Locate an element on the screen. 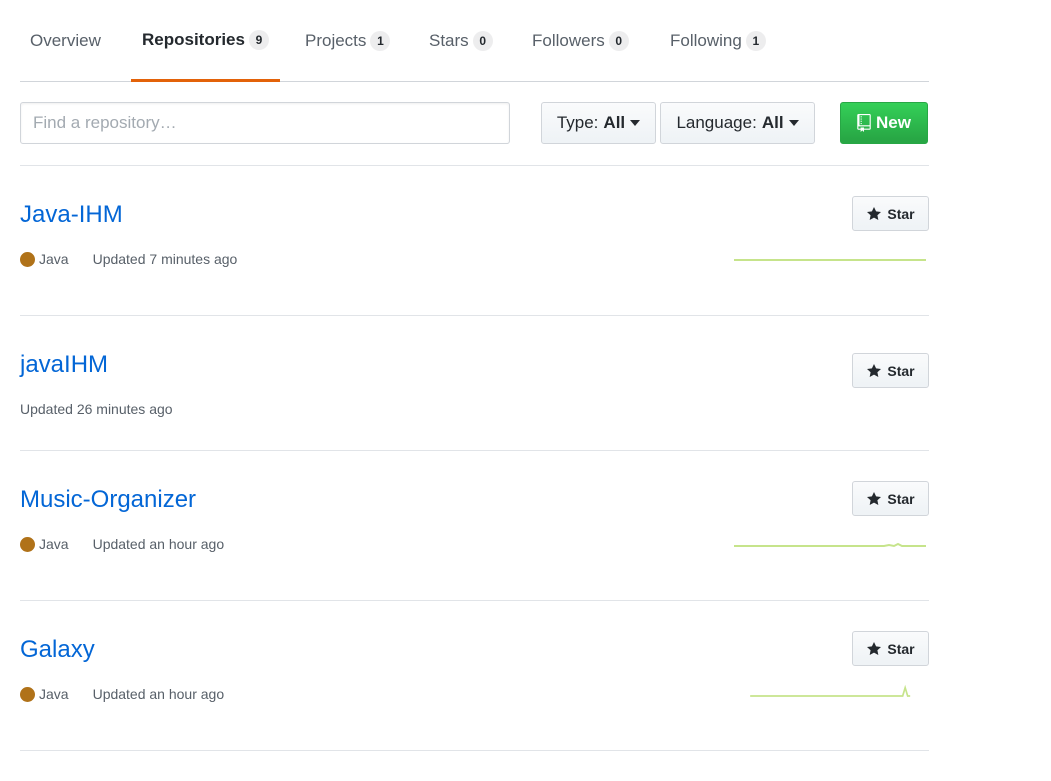 Image resolution: width=1051 pixels, height=781 pixels. repo-name-link: Java-IHM is located at coordinates (71, 215).